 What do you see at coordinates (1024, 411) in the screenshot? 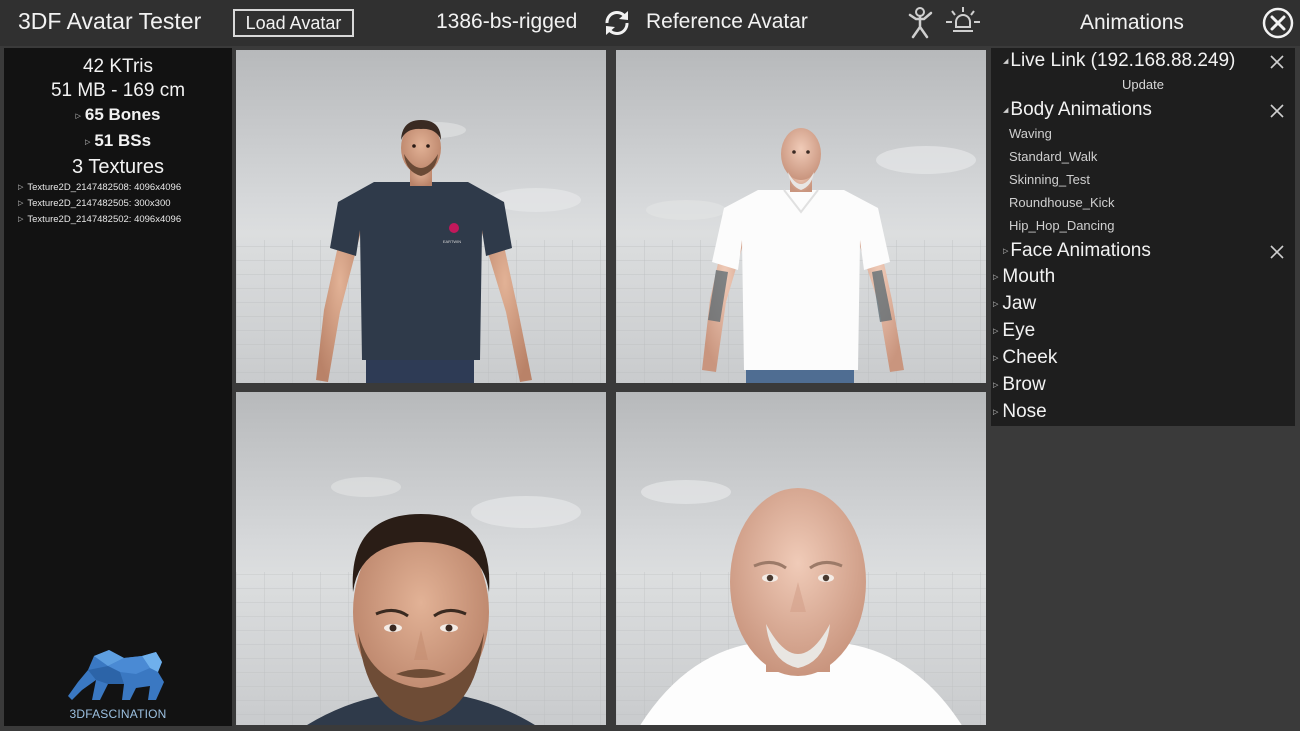
I see `face-group-label: Nose` at bounding box center [1024, 411].